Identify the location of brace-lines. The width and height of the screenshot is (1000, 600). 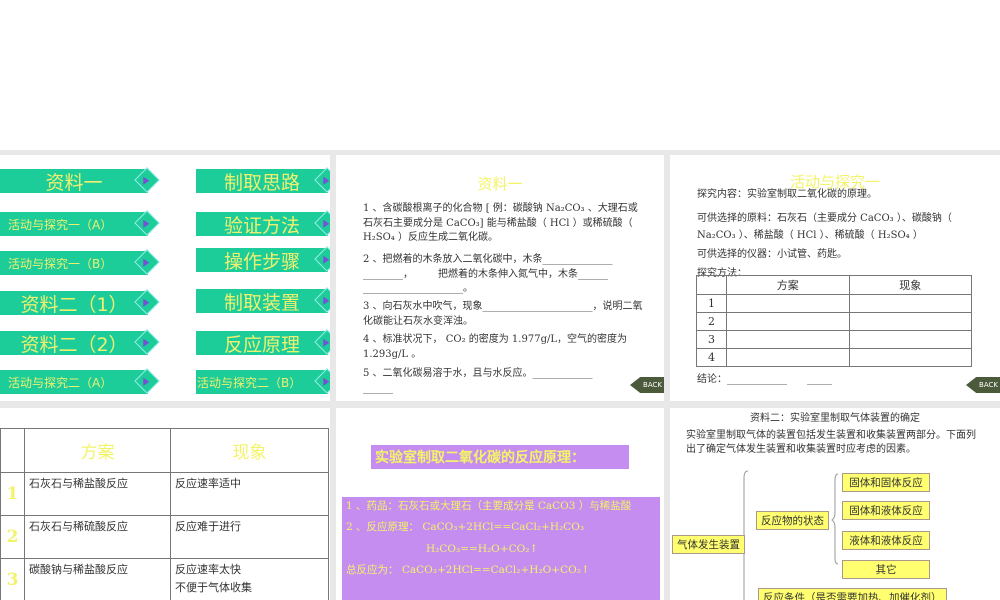
(788, 535).